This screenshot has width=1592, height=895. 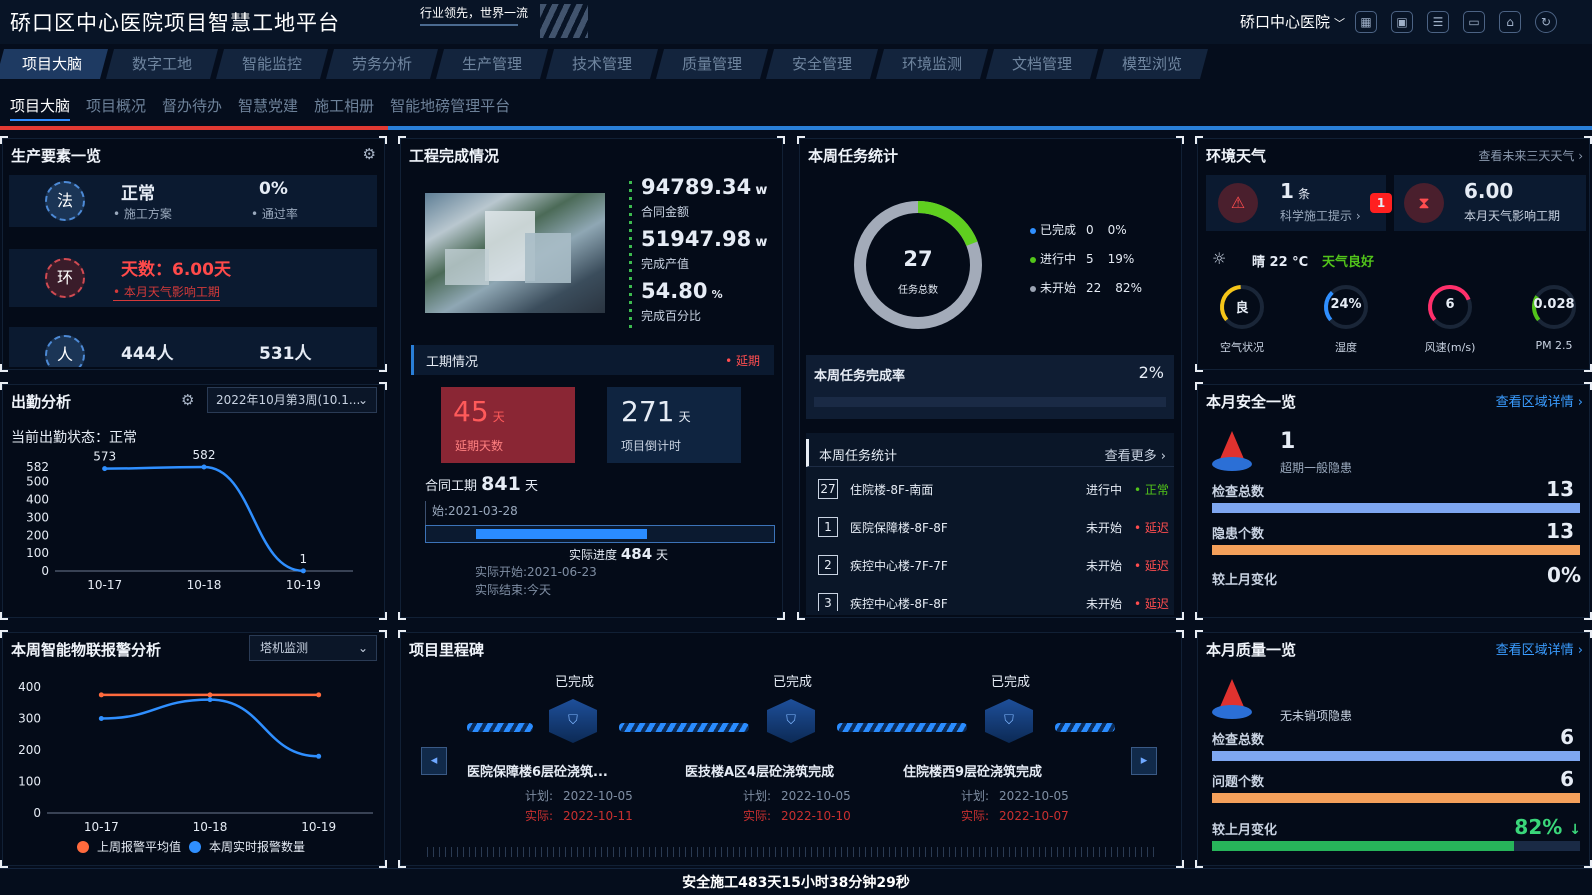 I want to click on quality-change-label: 较上月变化, so click(x=1245, y=830).